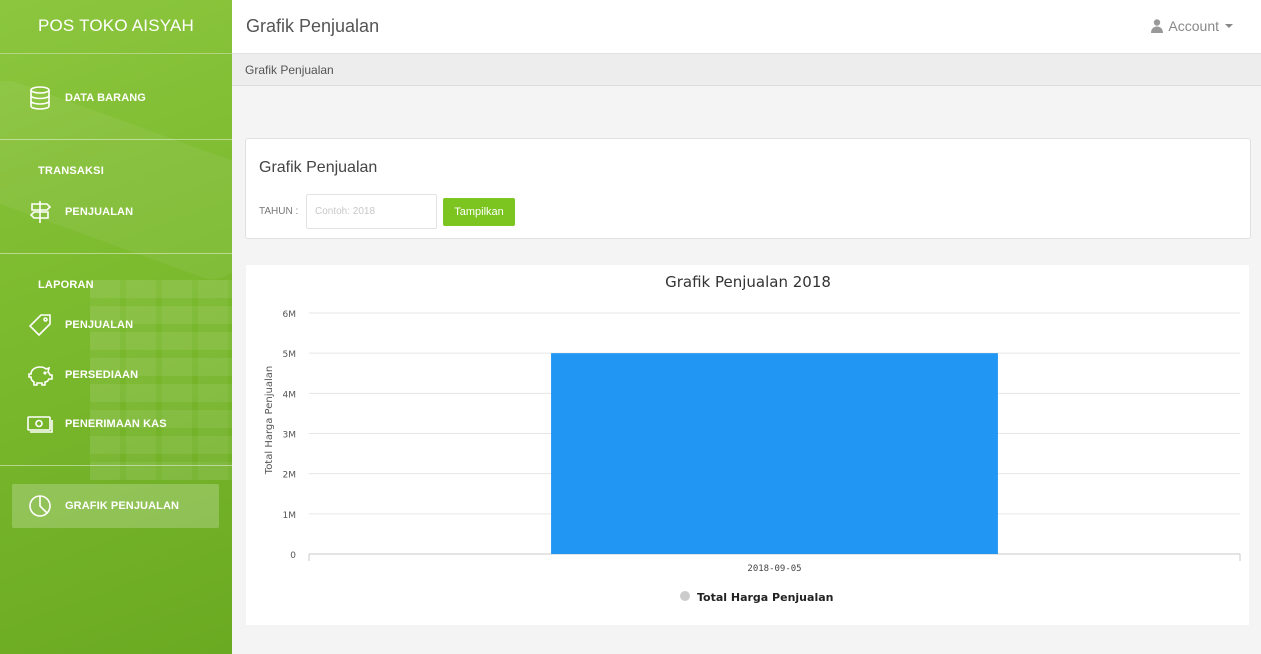 This screenshot has height=654, width=1261. Describe the element at coordinates (269, 420) in the screenshot. I see `chart-y-axis-label: Total Harga Penjualan` at that location.